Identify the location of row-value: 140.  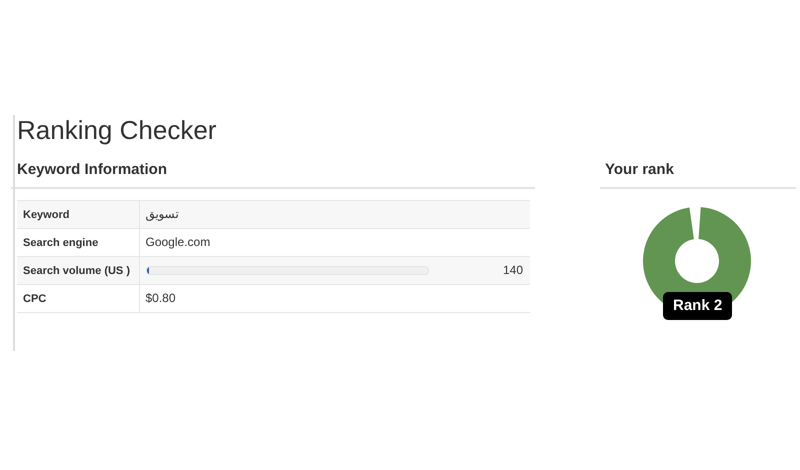
(512, 270).